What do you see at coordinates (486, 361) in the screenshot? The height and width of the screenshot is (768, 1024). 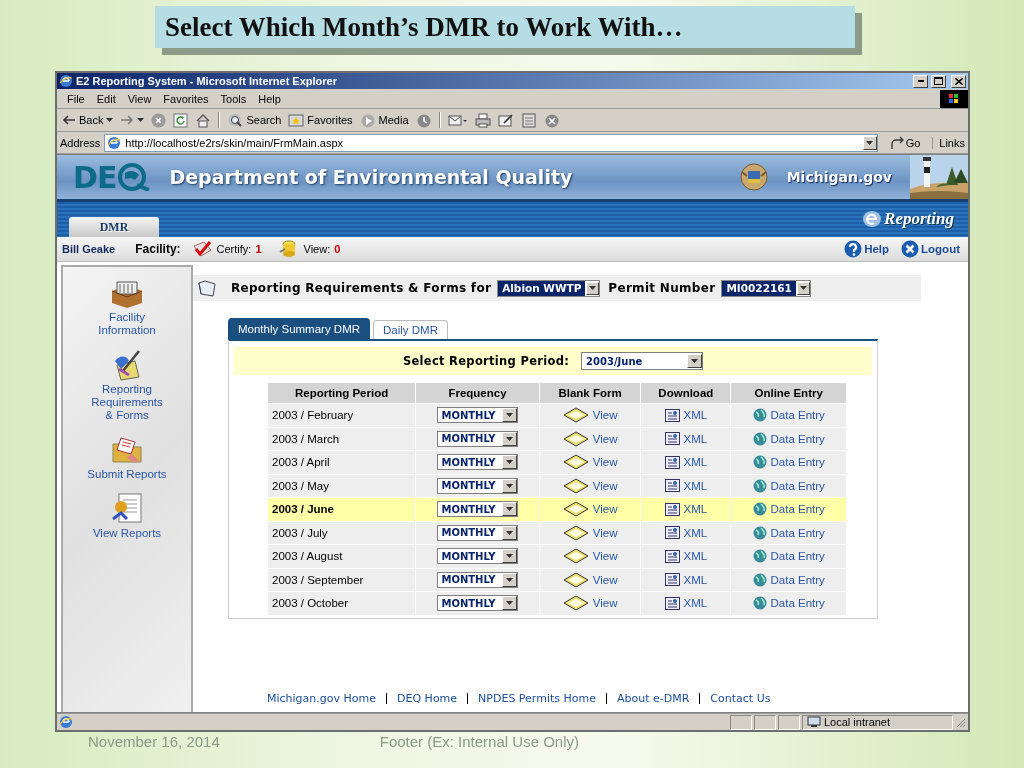 I see `period-label: Select Reporting Period:` at bounding box center [486, 361].